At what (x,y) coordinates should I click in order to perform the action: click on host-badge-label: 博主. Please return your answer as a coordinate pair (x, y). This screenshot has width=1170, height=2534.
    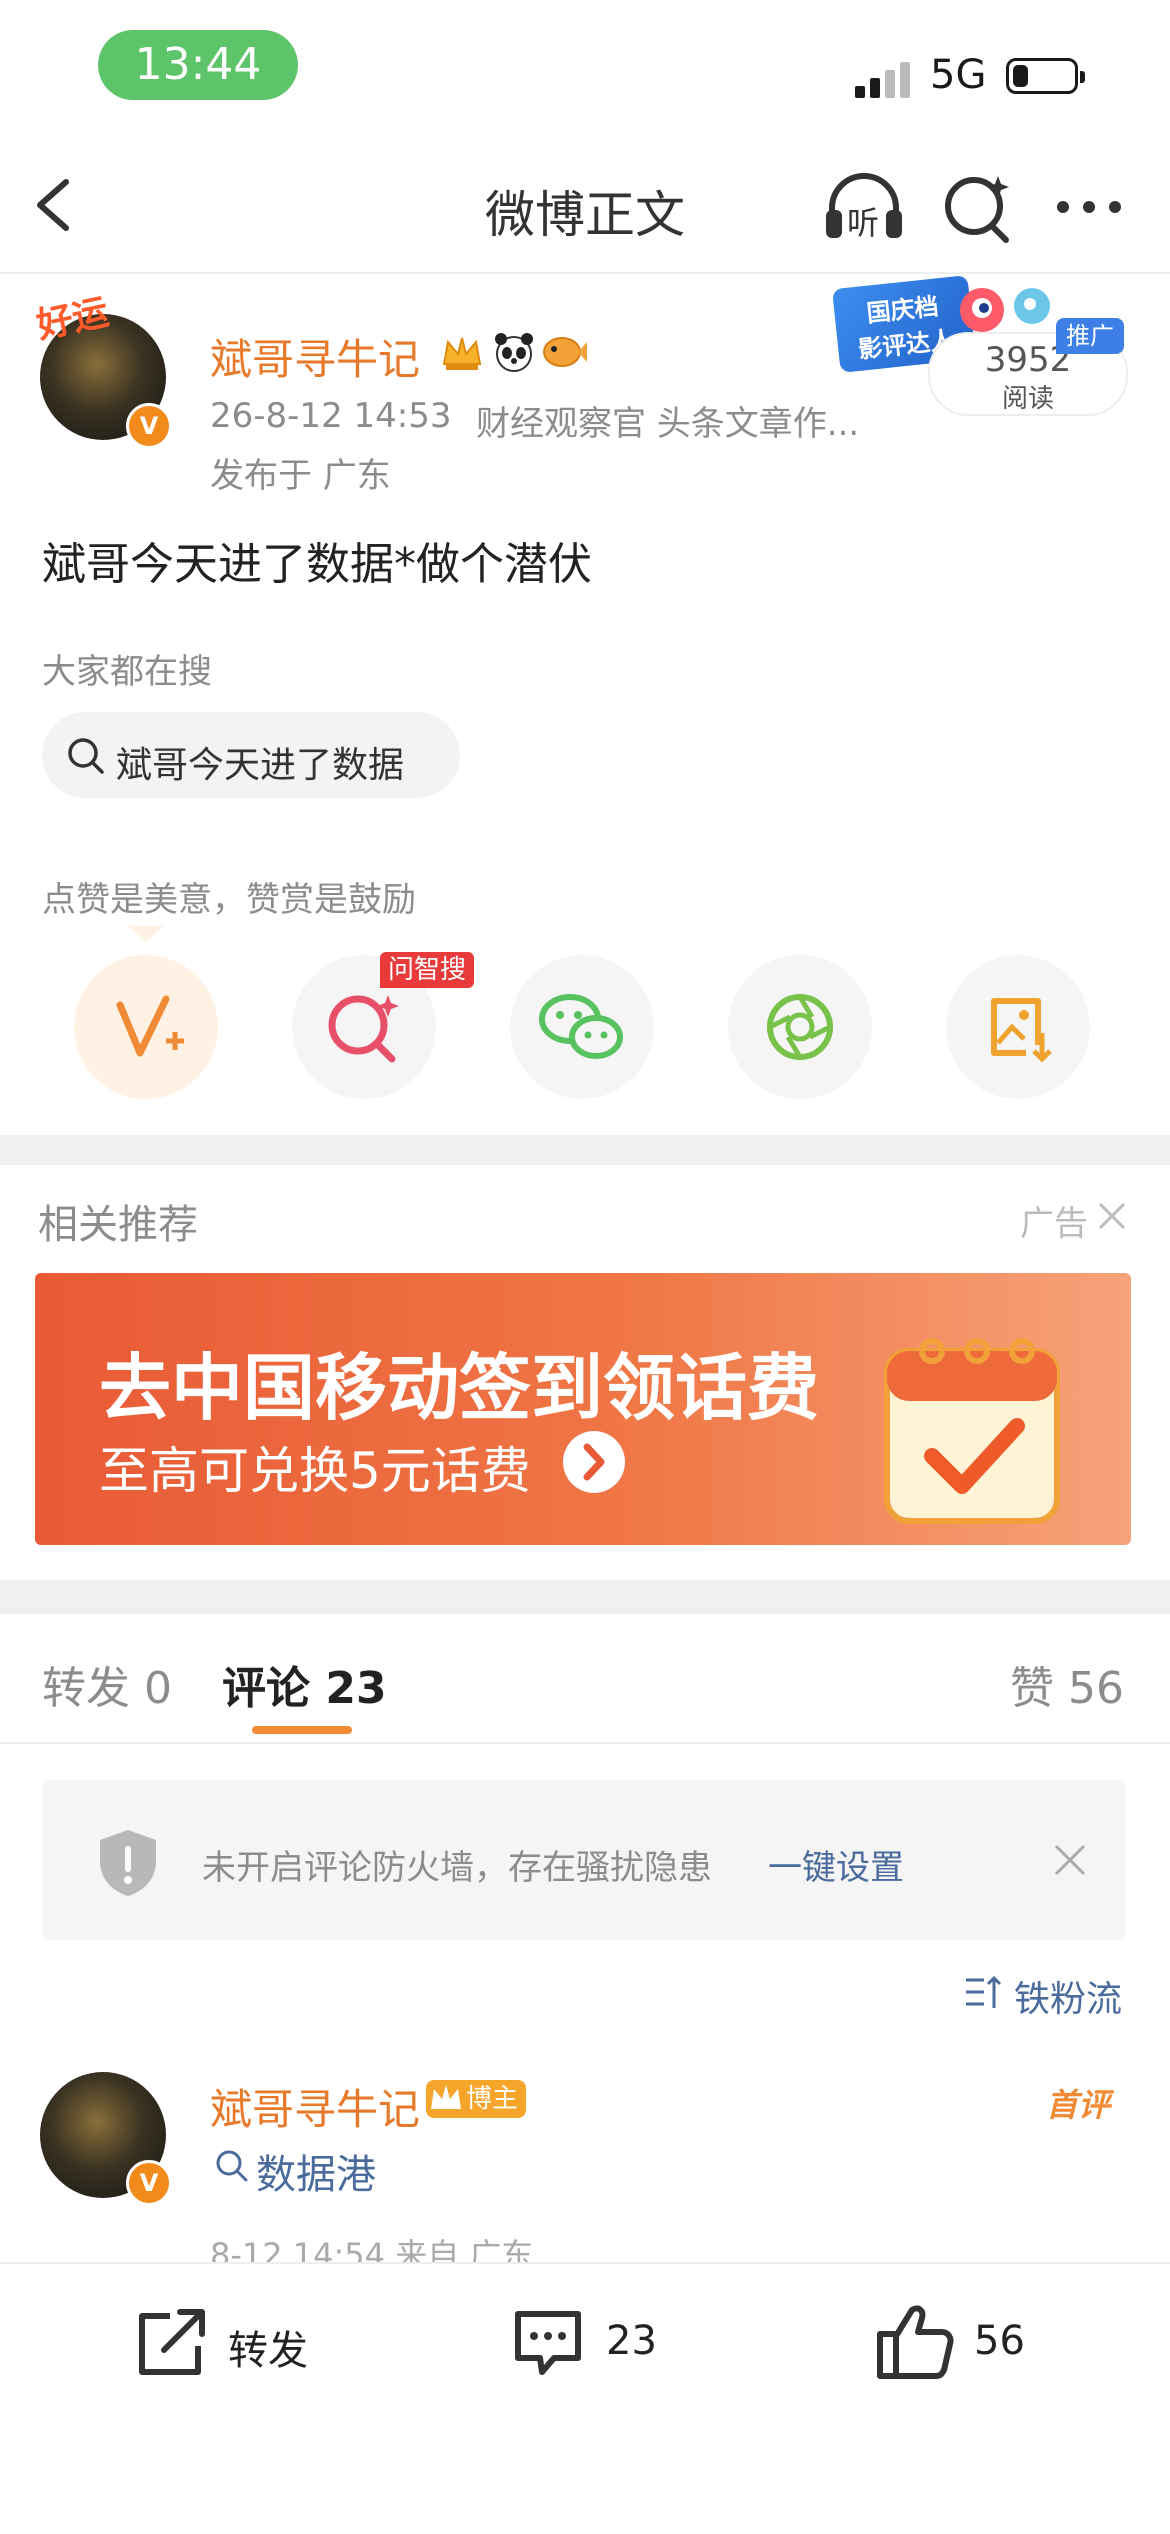
    Looking at the image, I should click on (492, 2099).